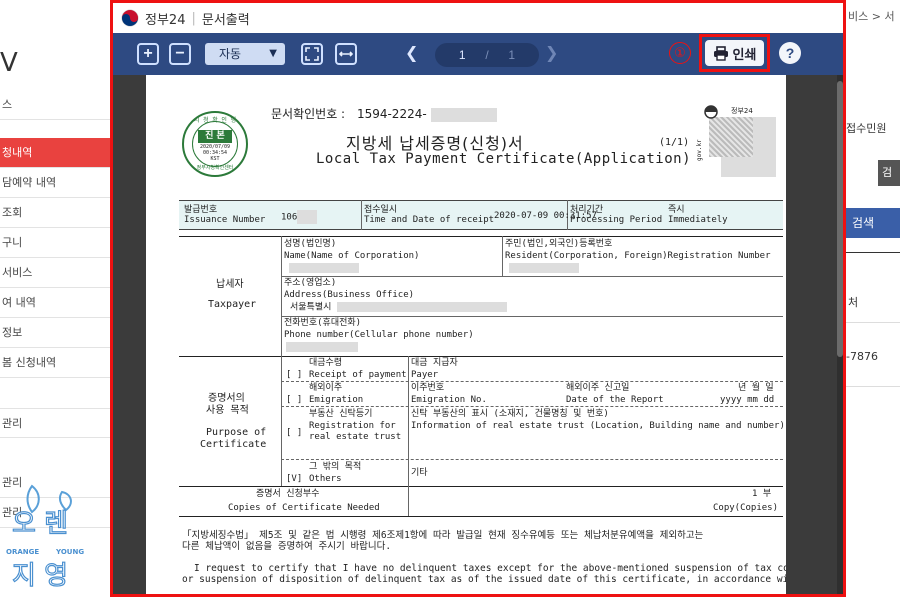 The image size is (900, 600). What do you see at coordinates (245, 54) in the screenshot?
I see `zoom-select: 자동 ▼` at bounding box center [245, 54].